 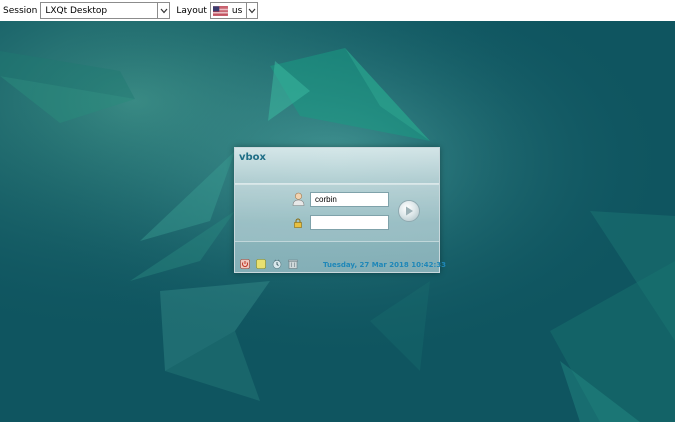 What do you see at coordinates (191, 10) in the screenshot?
I see `layout-label: Layout` at bounding box center [191, 10].